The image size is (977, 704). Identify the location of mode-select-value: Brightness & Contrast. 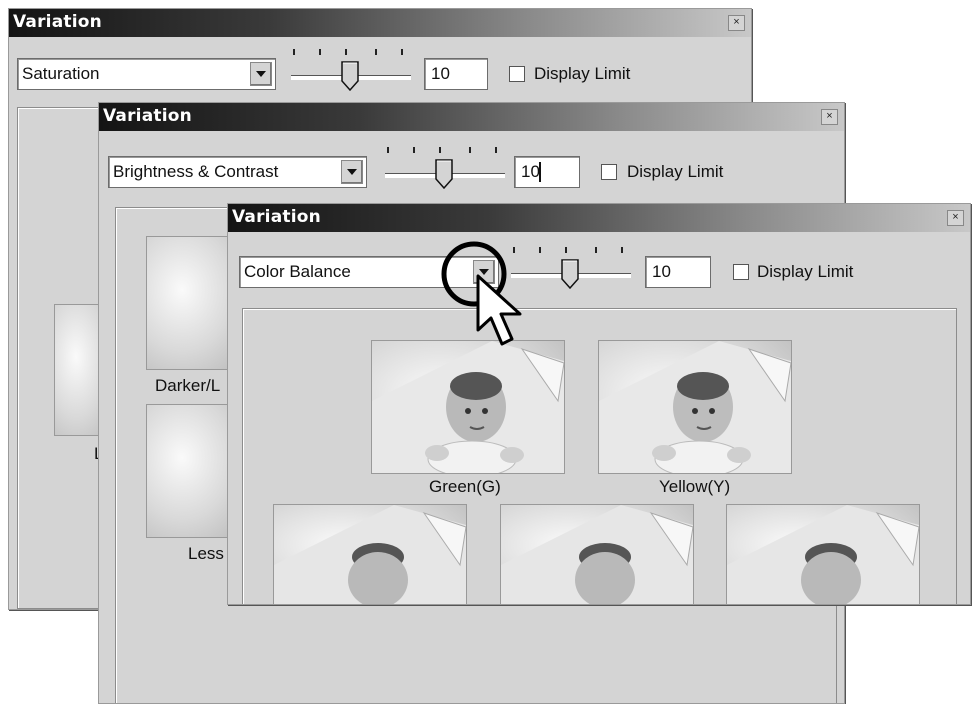
(196, 171).